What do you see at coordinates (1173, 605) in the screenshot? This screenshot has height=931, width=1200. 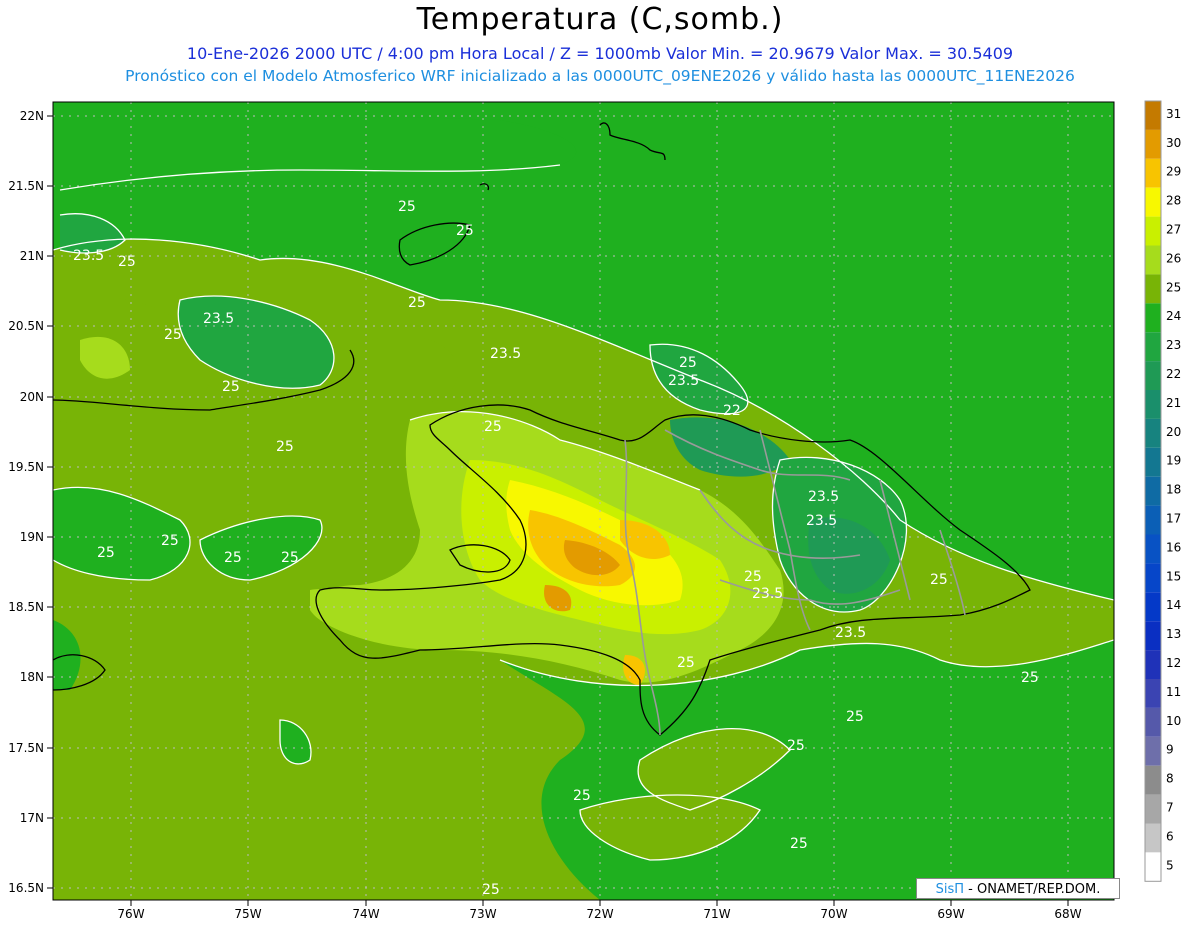 I see `colorbar-label: 14` at bounding box center [1173, 605].